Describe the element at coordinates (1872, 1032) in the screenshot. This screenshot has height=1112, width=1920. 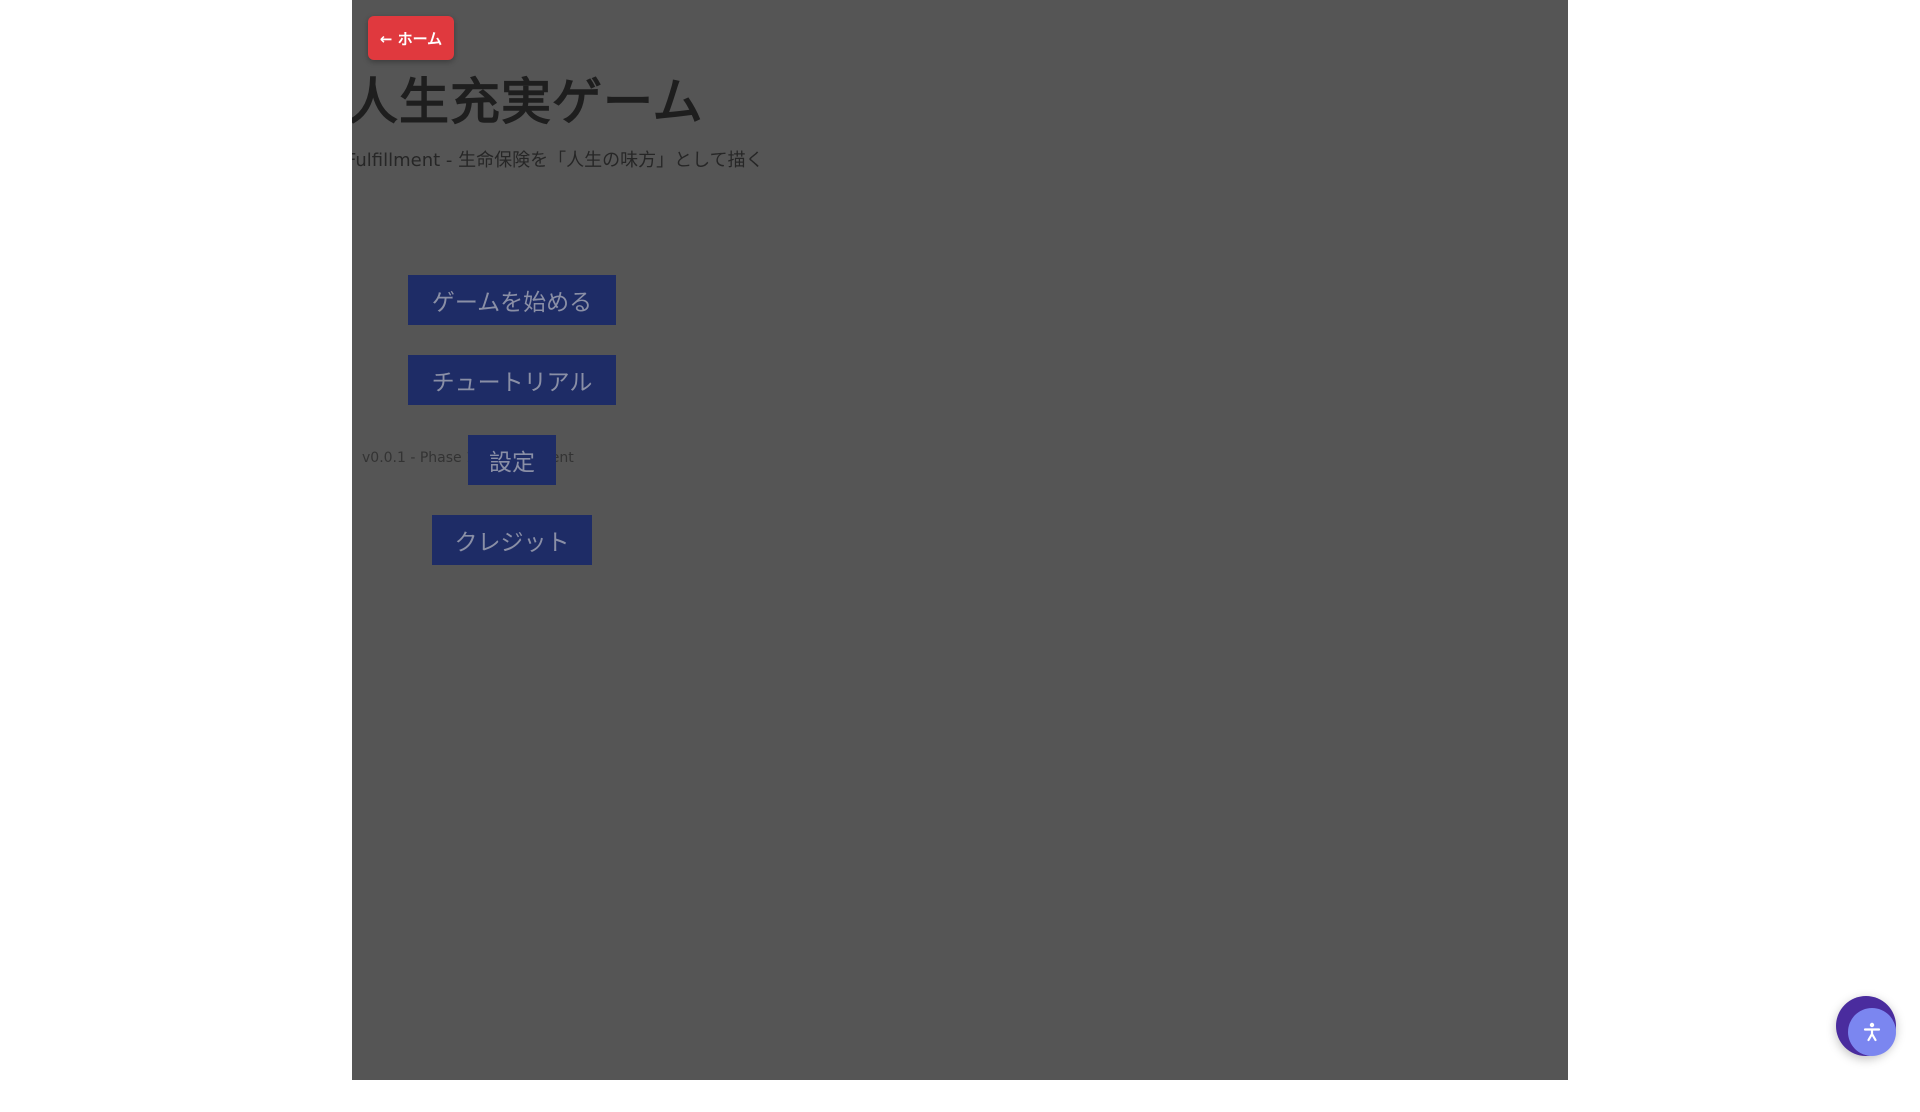
I see `accessibility-icon` at that location.